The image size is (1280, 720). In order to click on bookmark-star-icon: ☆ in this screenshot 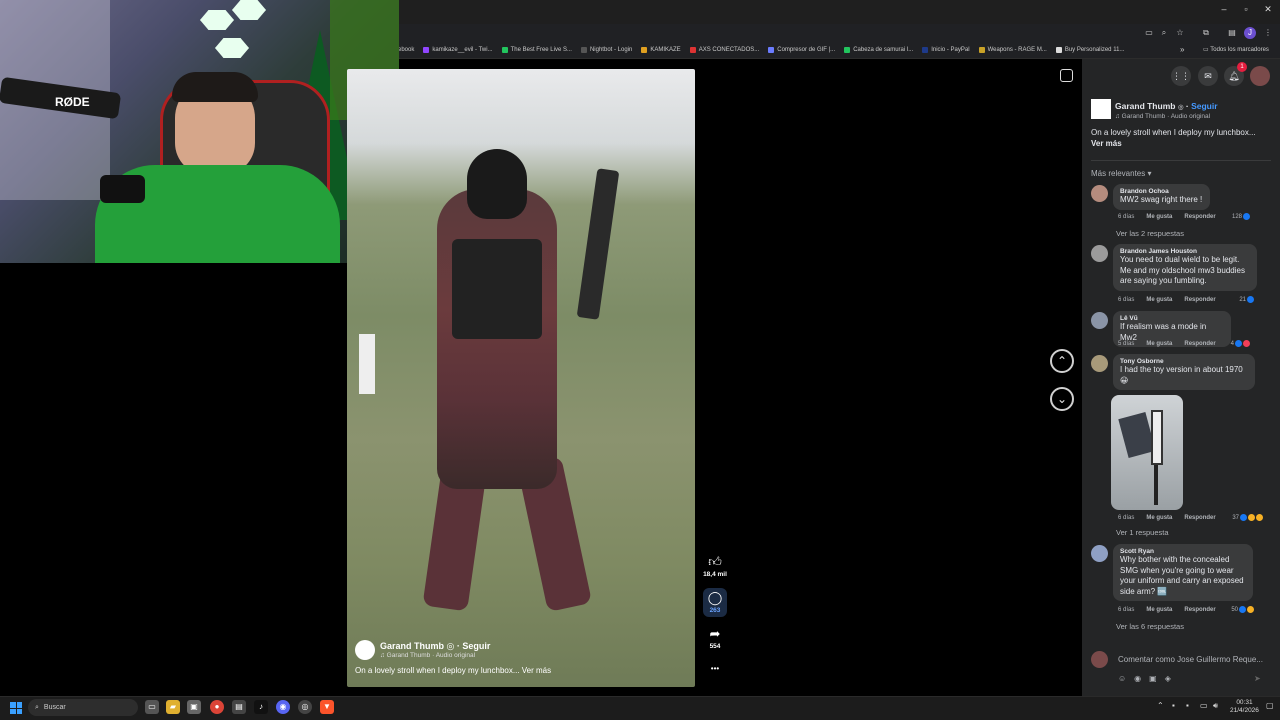, I will do `click(1180, 33)`.